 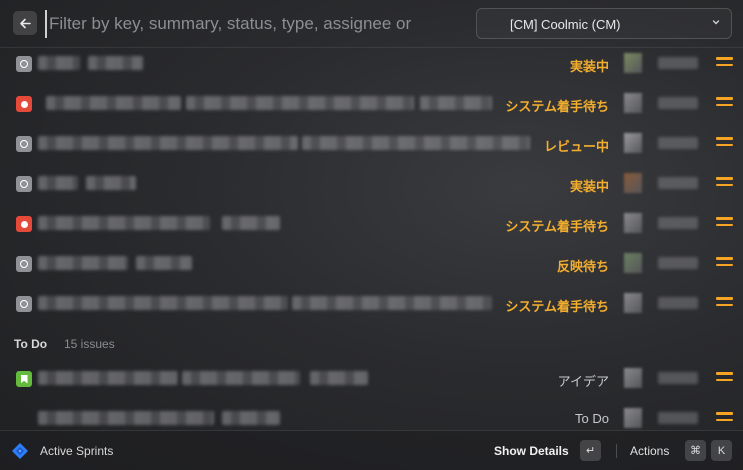 I want to click on k-key-hint: K, so click(x=721, y=450).